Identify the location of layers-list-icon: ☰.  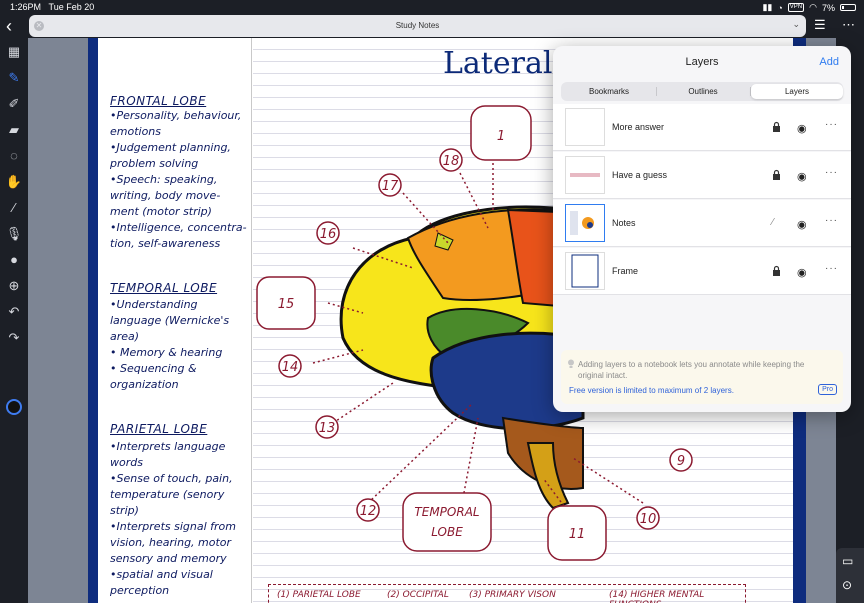
(820, 25).